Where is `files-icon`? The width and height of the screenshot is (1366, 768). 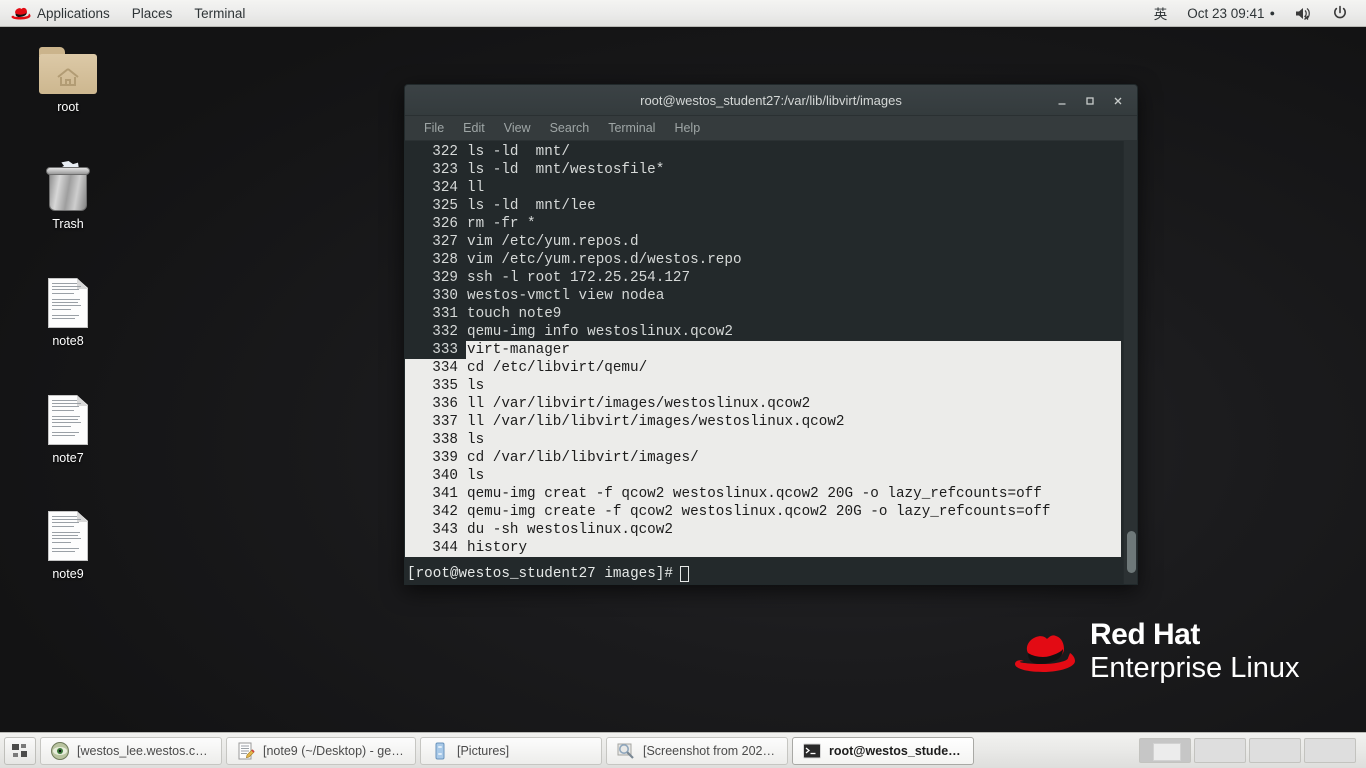 files-icon is located at coordinates (440, 751).